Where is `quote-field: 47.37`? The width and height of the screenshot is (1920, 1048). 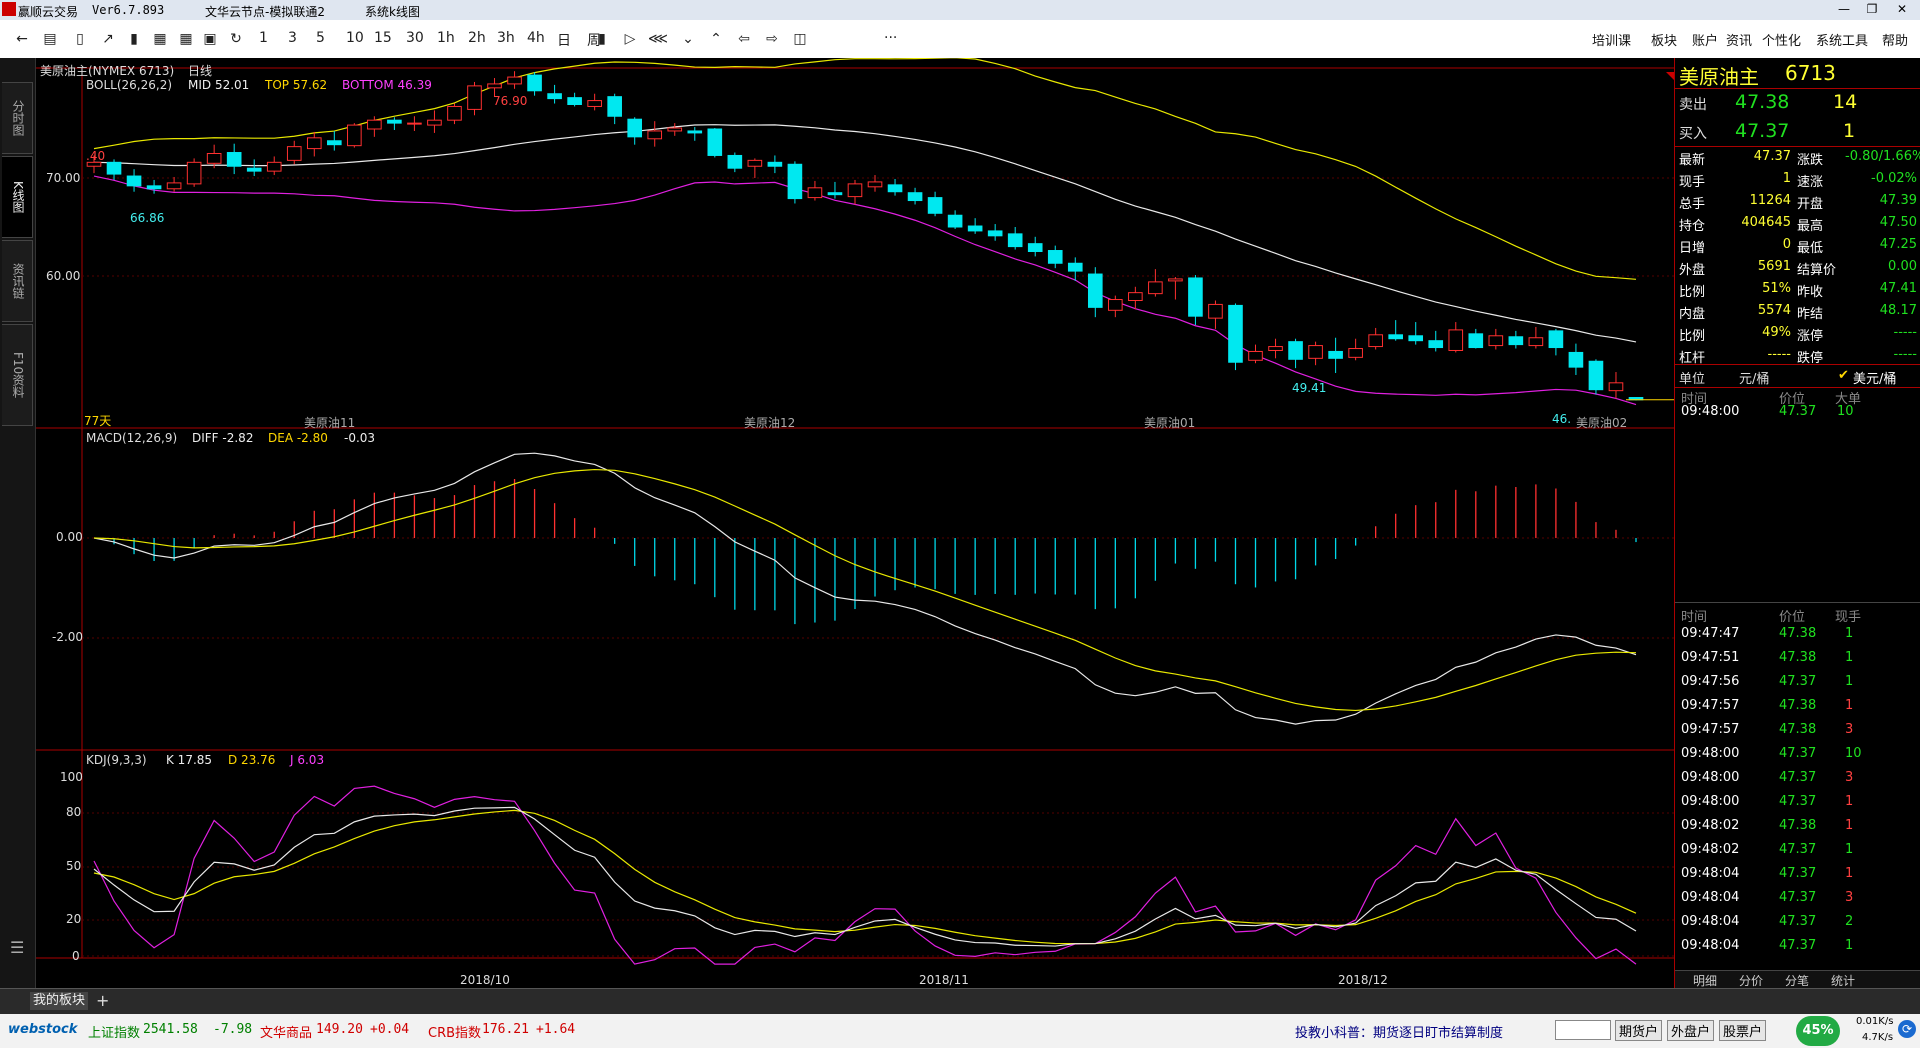 quote-field: 47.37 is located at coordinates (1772, 156).